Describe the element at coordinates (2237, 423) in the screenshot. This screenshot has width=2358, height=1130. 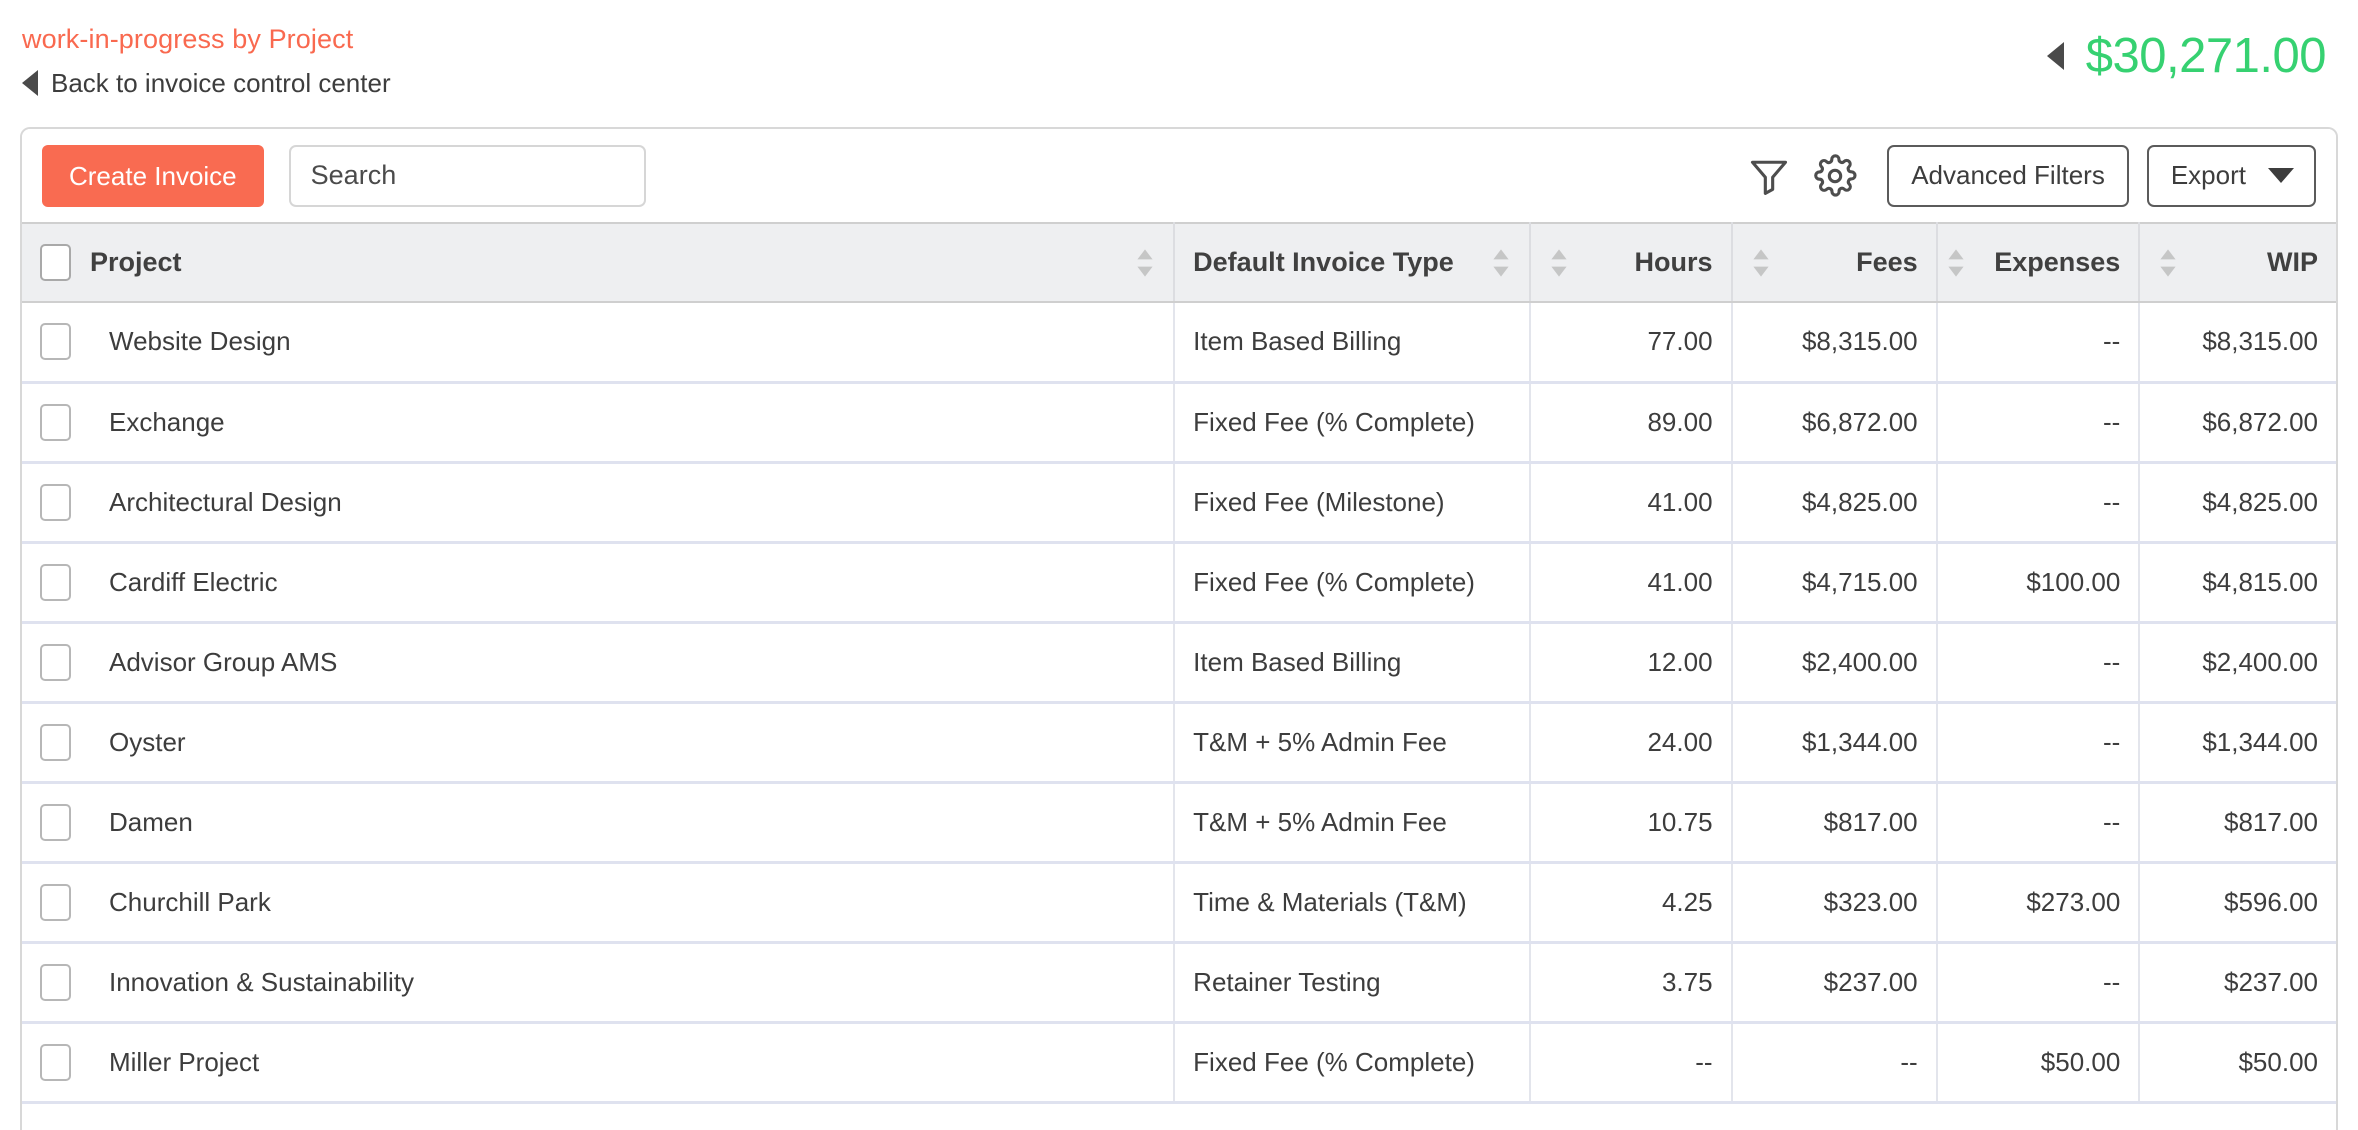
I see `cell-wip: $6,872.00` at that location.